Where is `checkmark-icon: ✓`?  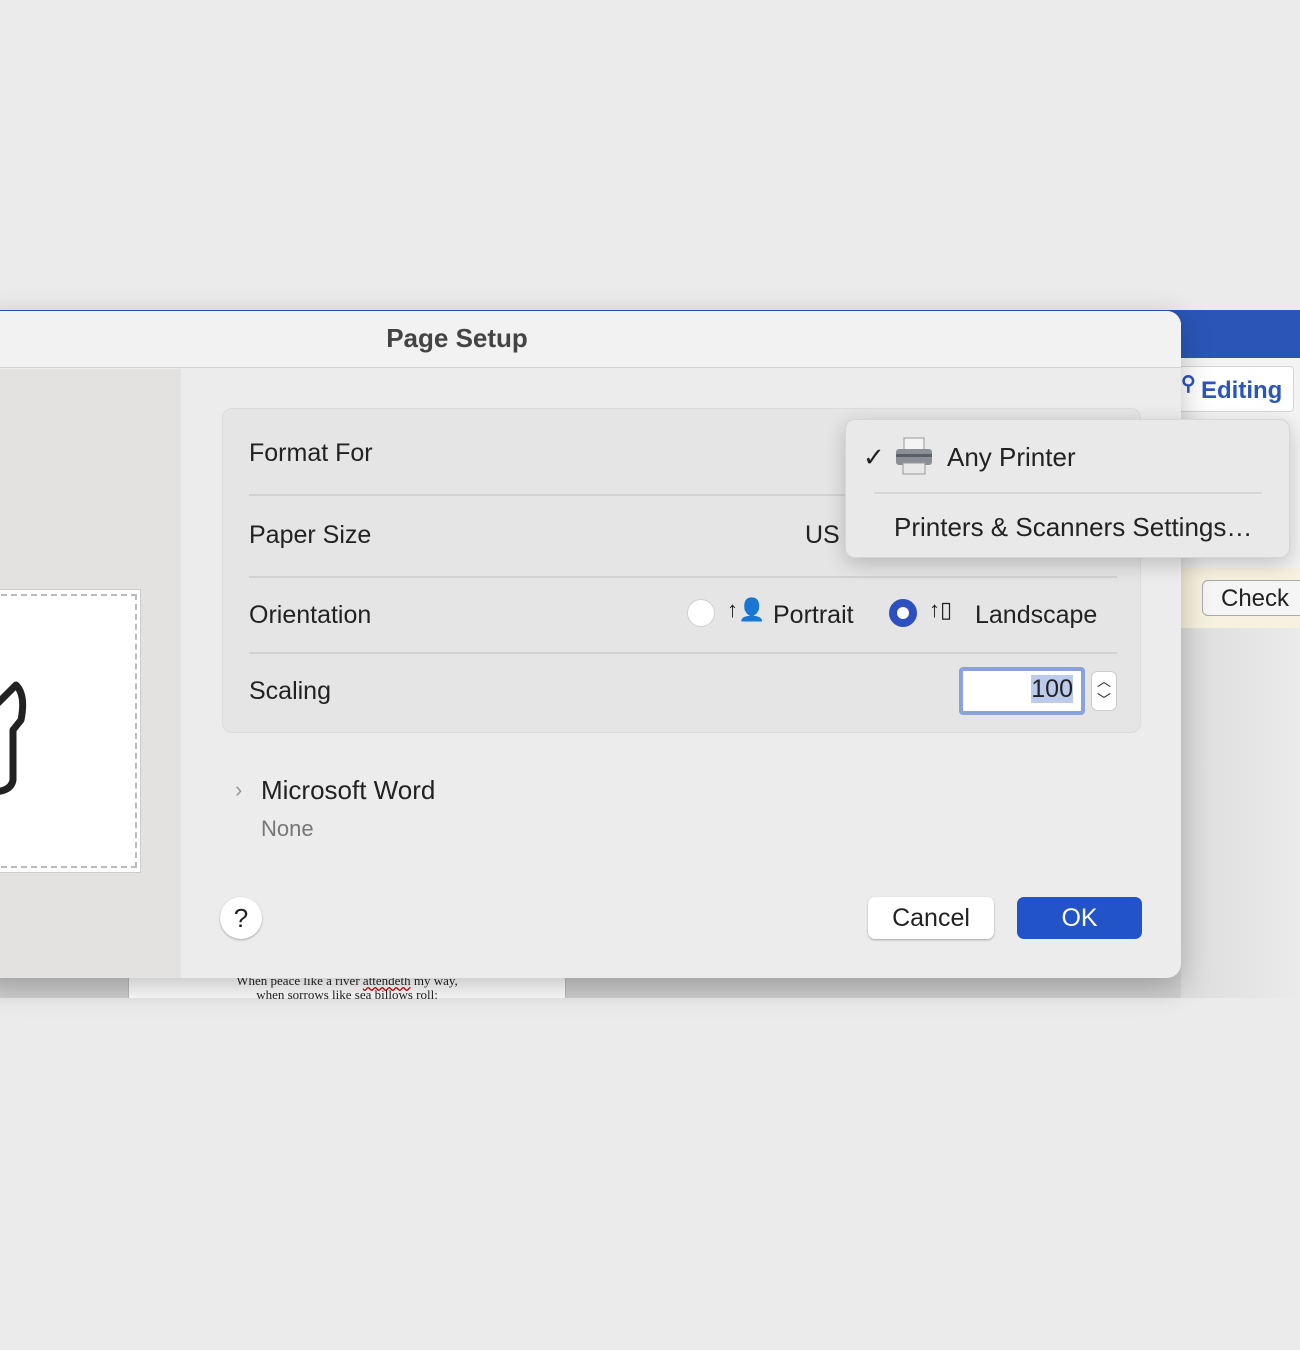 checkmark-icon: ✓ is located at coordinates (874, 457).